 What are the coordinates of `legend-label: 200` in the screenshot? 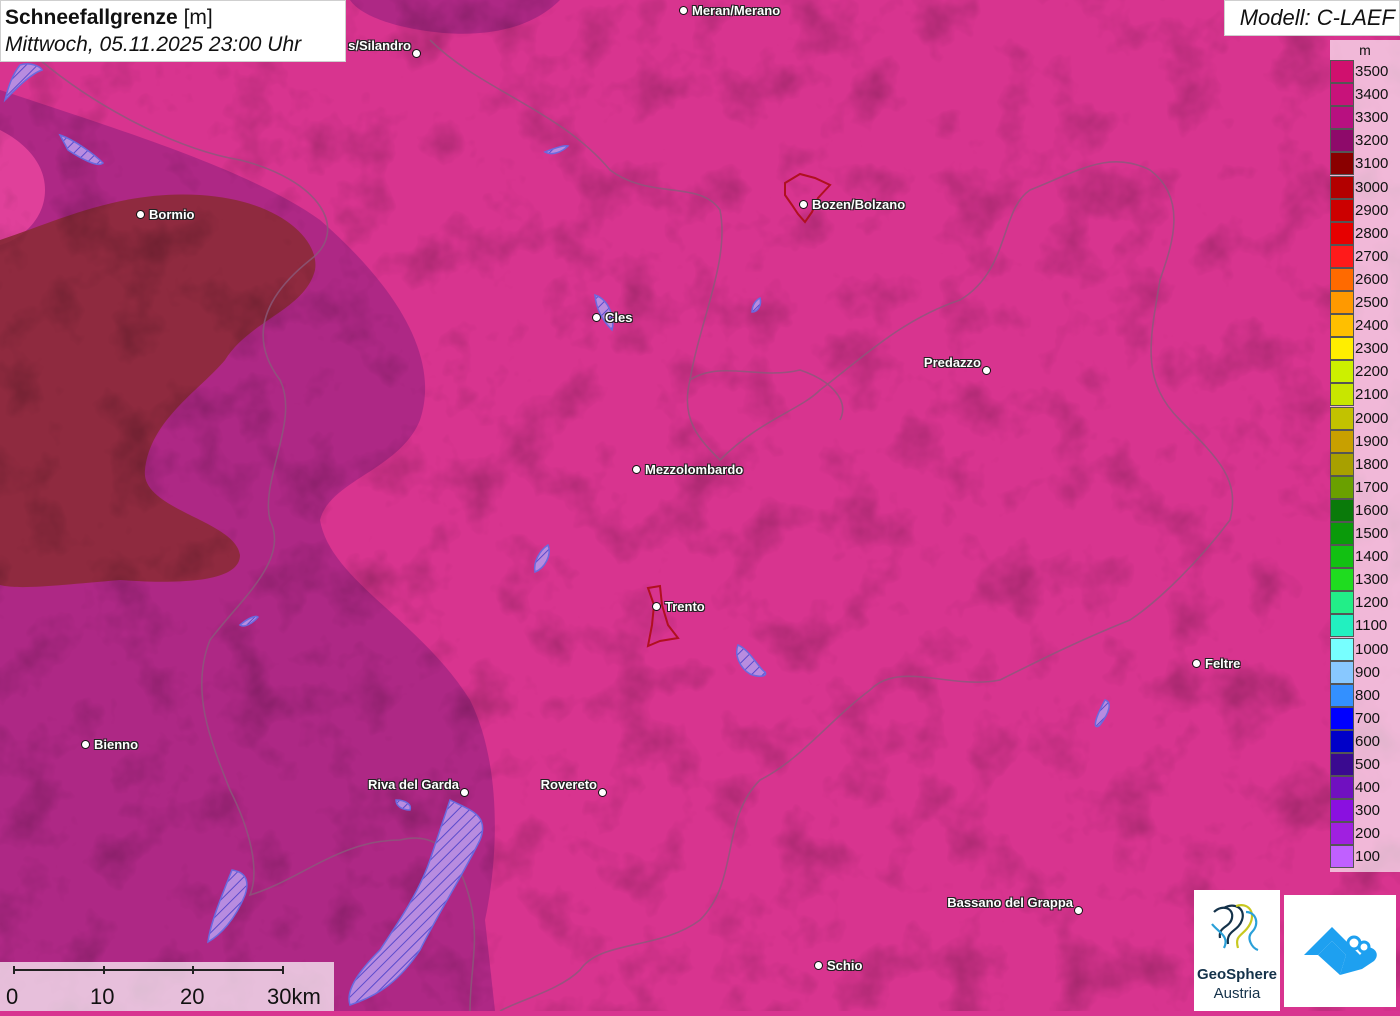 It's located at (1368, 834).